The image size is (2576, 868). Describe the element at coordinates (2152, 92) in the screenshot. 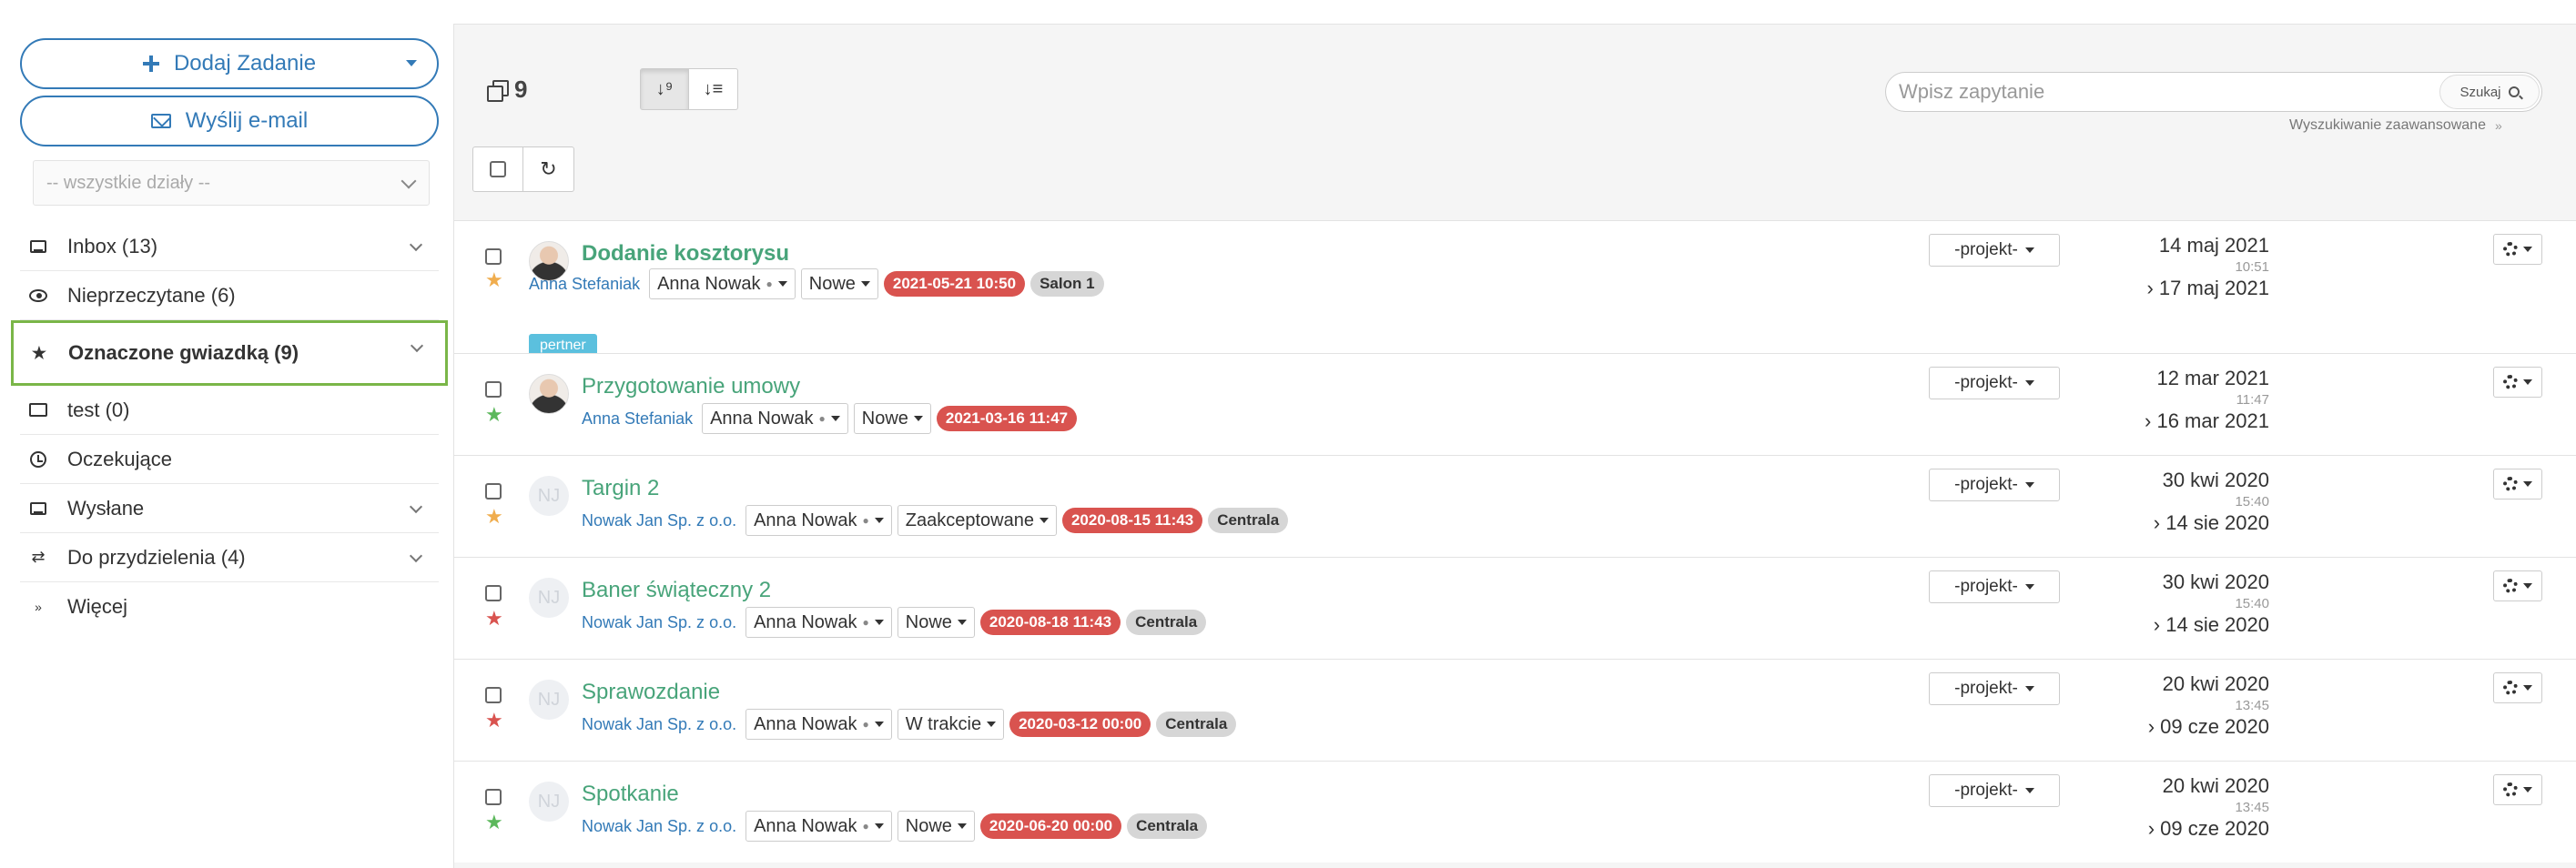

I see `search-input` at that location.